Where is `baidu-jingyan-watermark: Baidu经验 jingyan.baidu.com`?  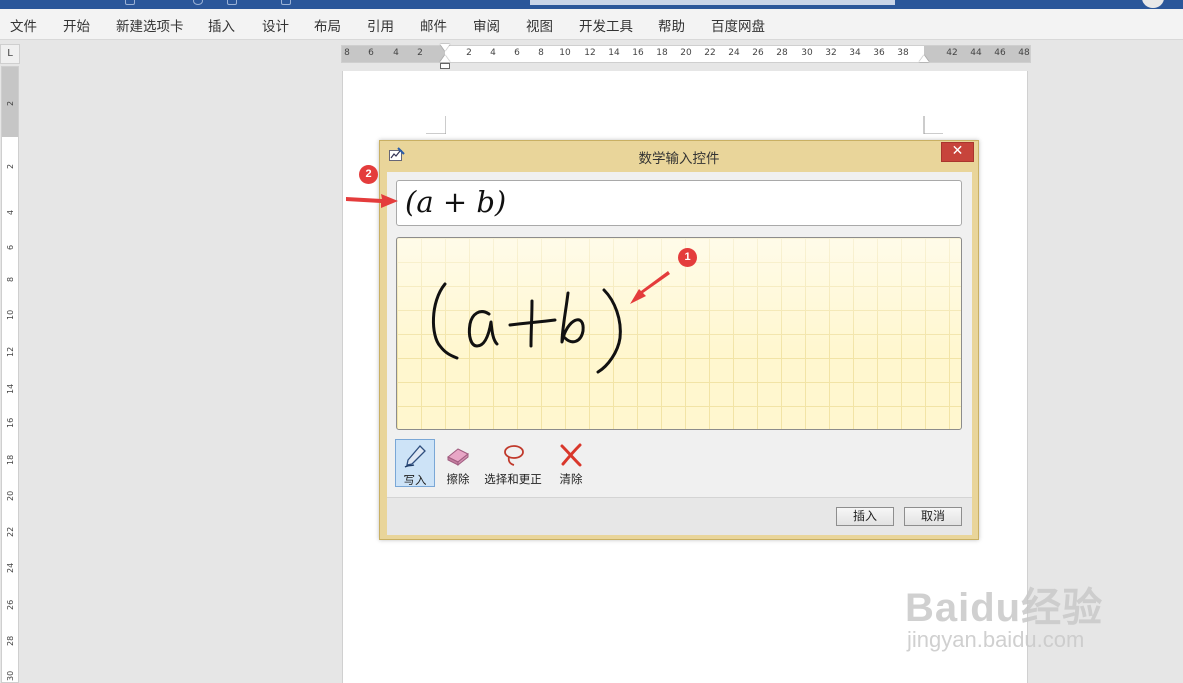
baidu-jingyan-watermark: Baidu经验 jingyan.baidu.com is located at coordinates (1025, 620).